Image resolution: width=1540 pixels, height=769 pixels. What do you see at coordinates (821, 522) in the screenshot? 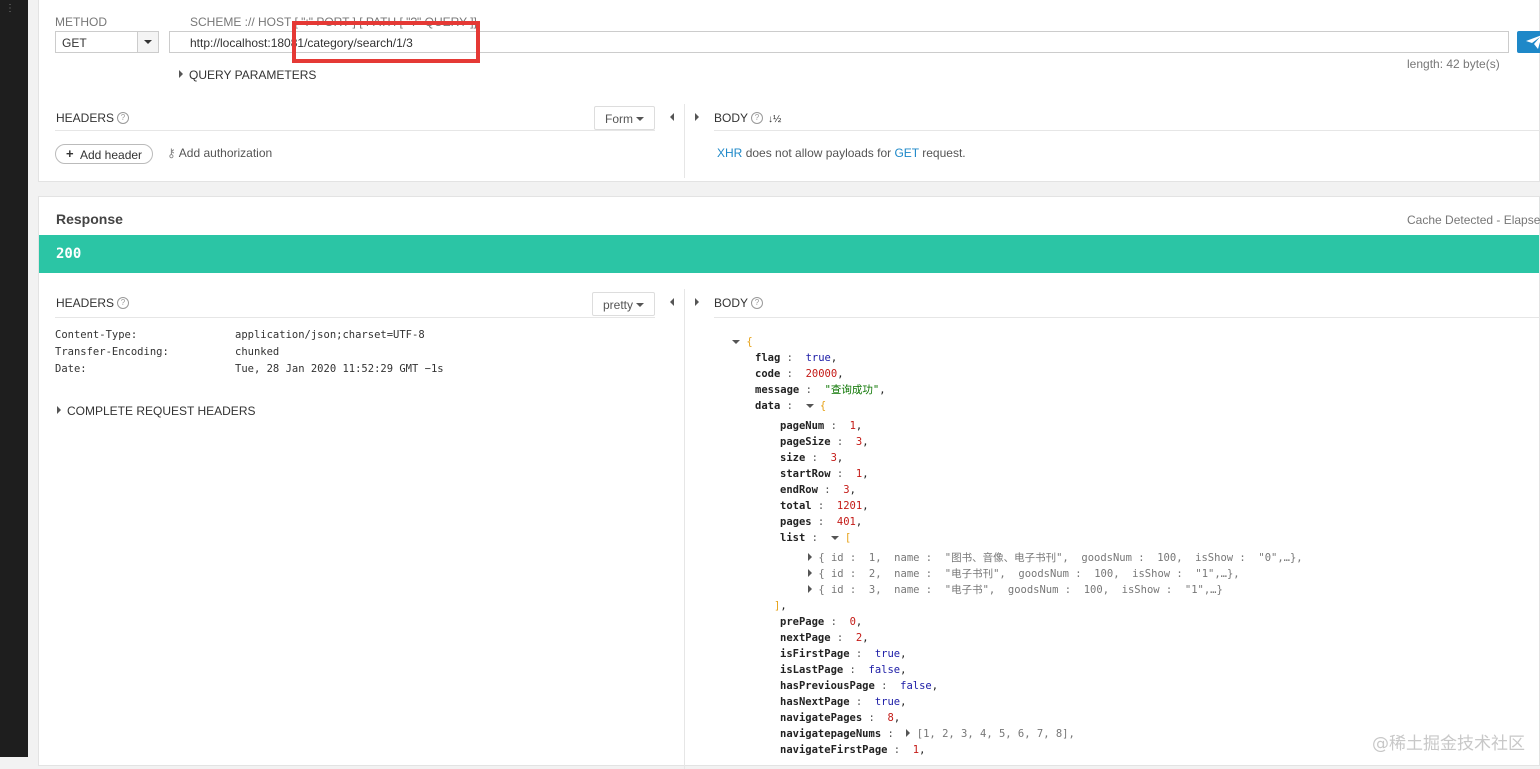
I see `json-line: pages : 401,` at bounding box center [821, 522].